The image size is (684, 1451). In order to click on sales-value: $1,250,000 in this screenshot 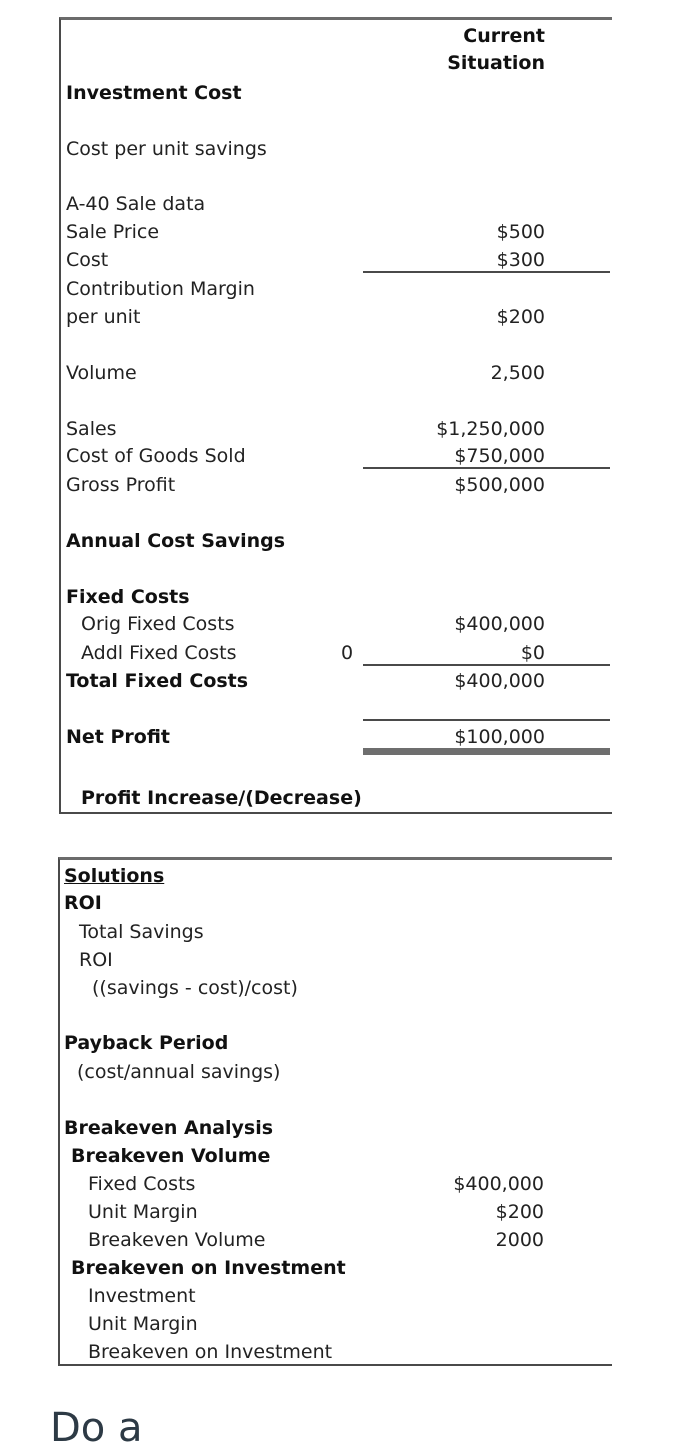, I will do `click(490, 429)`.